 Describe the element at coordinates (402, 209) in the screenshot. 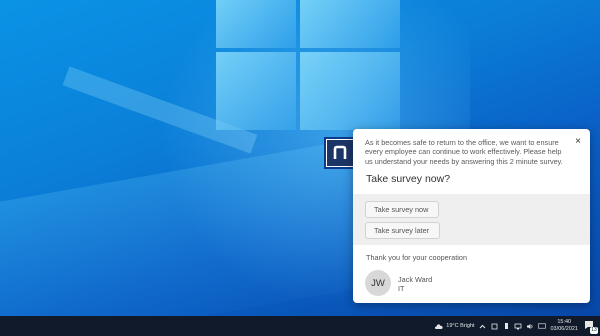

I see `take-survey-now-button: Take survey now` at that location.